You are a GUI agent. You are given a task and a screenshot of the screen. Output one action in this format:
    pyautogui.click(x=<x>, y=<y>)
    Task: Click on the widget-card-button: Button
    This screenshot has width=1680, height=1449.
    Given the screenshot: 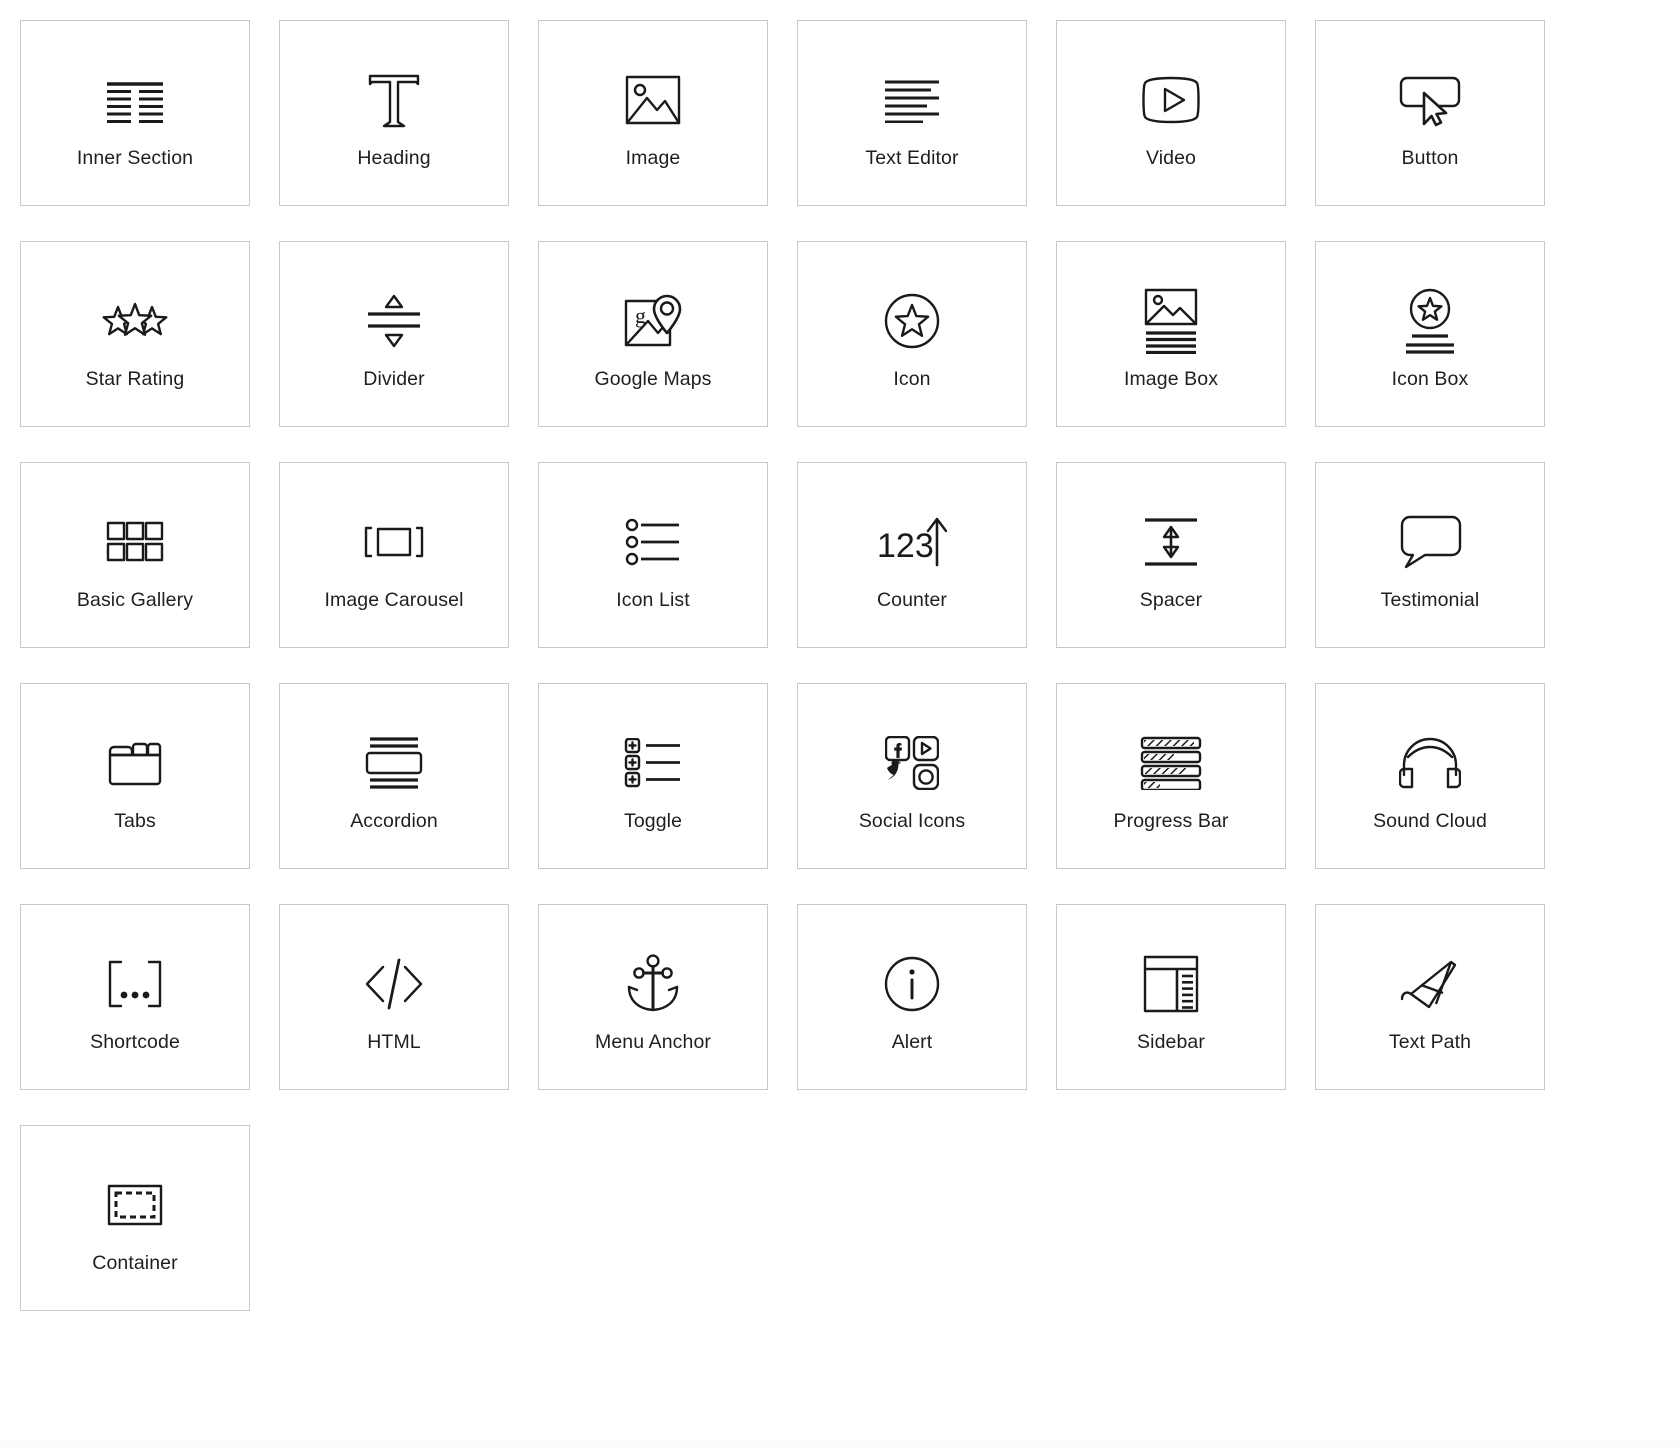 What is the action you would take?
    pyautogui.click(x=1430, y=113)
    